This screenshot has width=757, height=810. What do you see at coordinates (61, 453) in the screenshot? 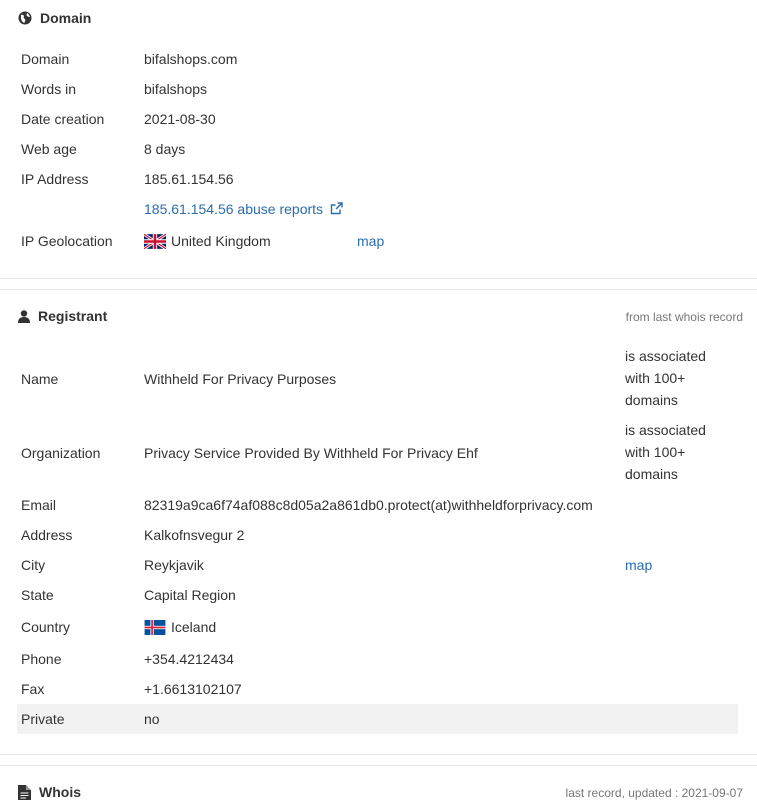
I see `row-label: Organization` at bounding box center [61, 453].